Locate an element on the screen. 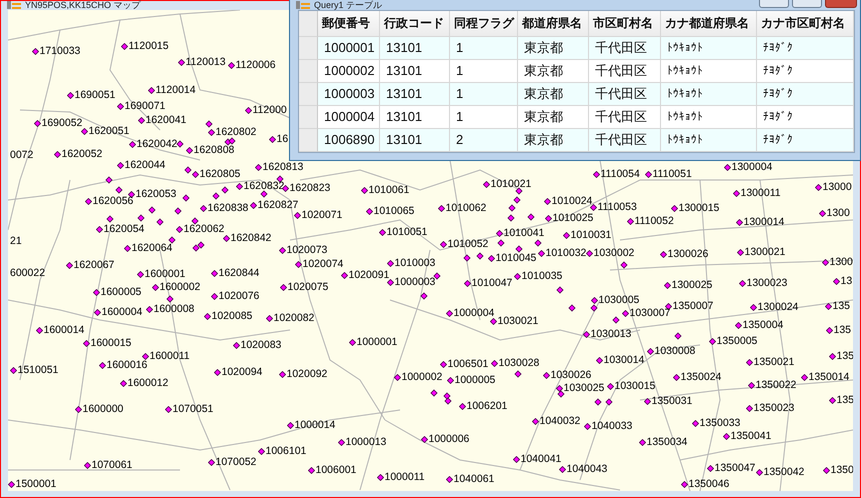  table-cell: 13101 is located at coordinates (415, 94).